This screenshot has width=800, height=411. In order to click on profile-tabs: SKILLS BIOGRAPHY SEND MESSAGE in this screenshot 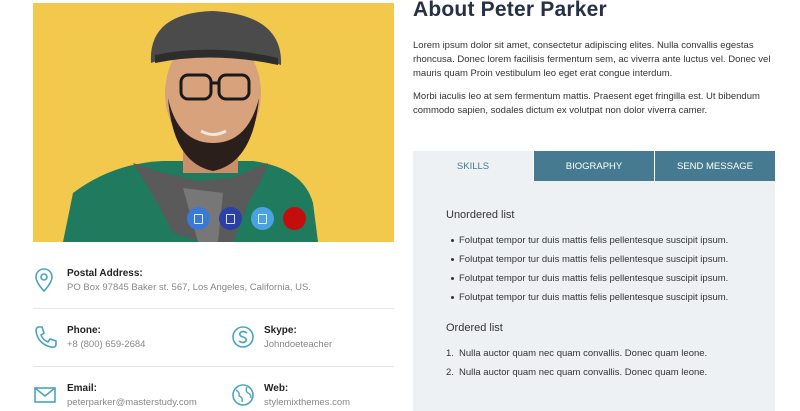, I will do `click(594, 166)`.